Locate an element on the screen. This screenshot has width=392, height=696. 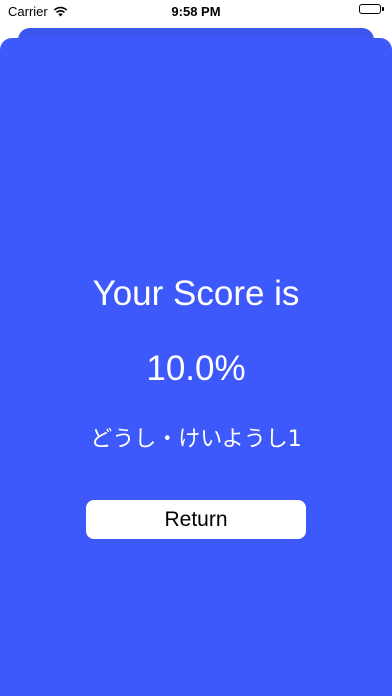
status-bar: Carrier 9:58 PM is located at coordinates (196, 11).